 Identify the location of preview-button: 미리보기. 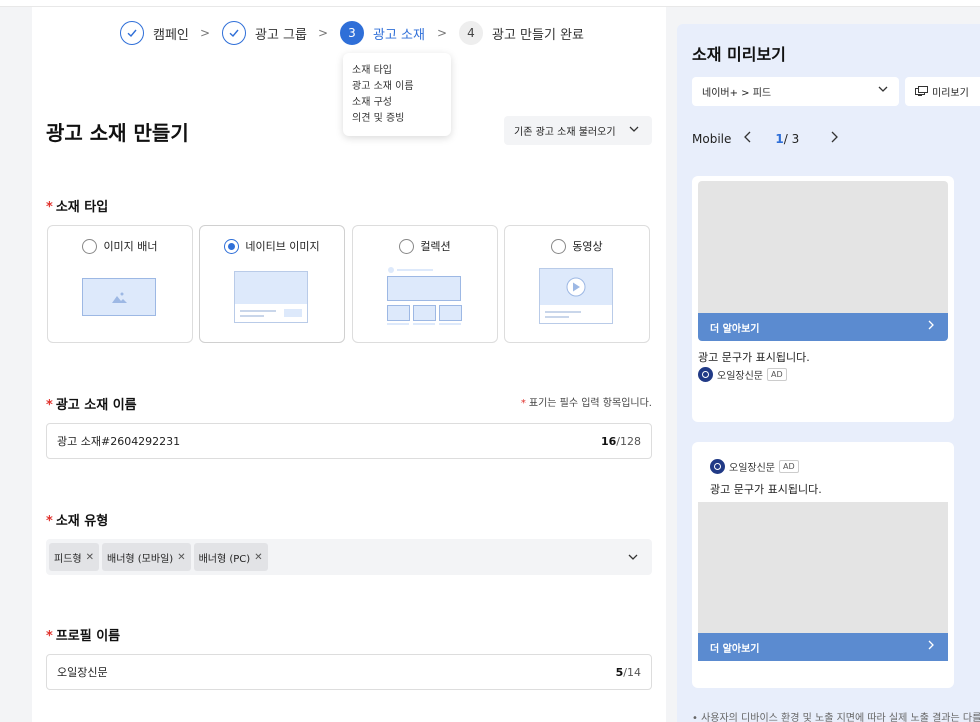
(942, 91).